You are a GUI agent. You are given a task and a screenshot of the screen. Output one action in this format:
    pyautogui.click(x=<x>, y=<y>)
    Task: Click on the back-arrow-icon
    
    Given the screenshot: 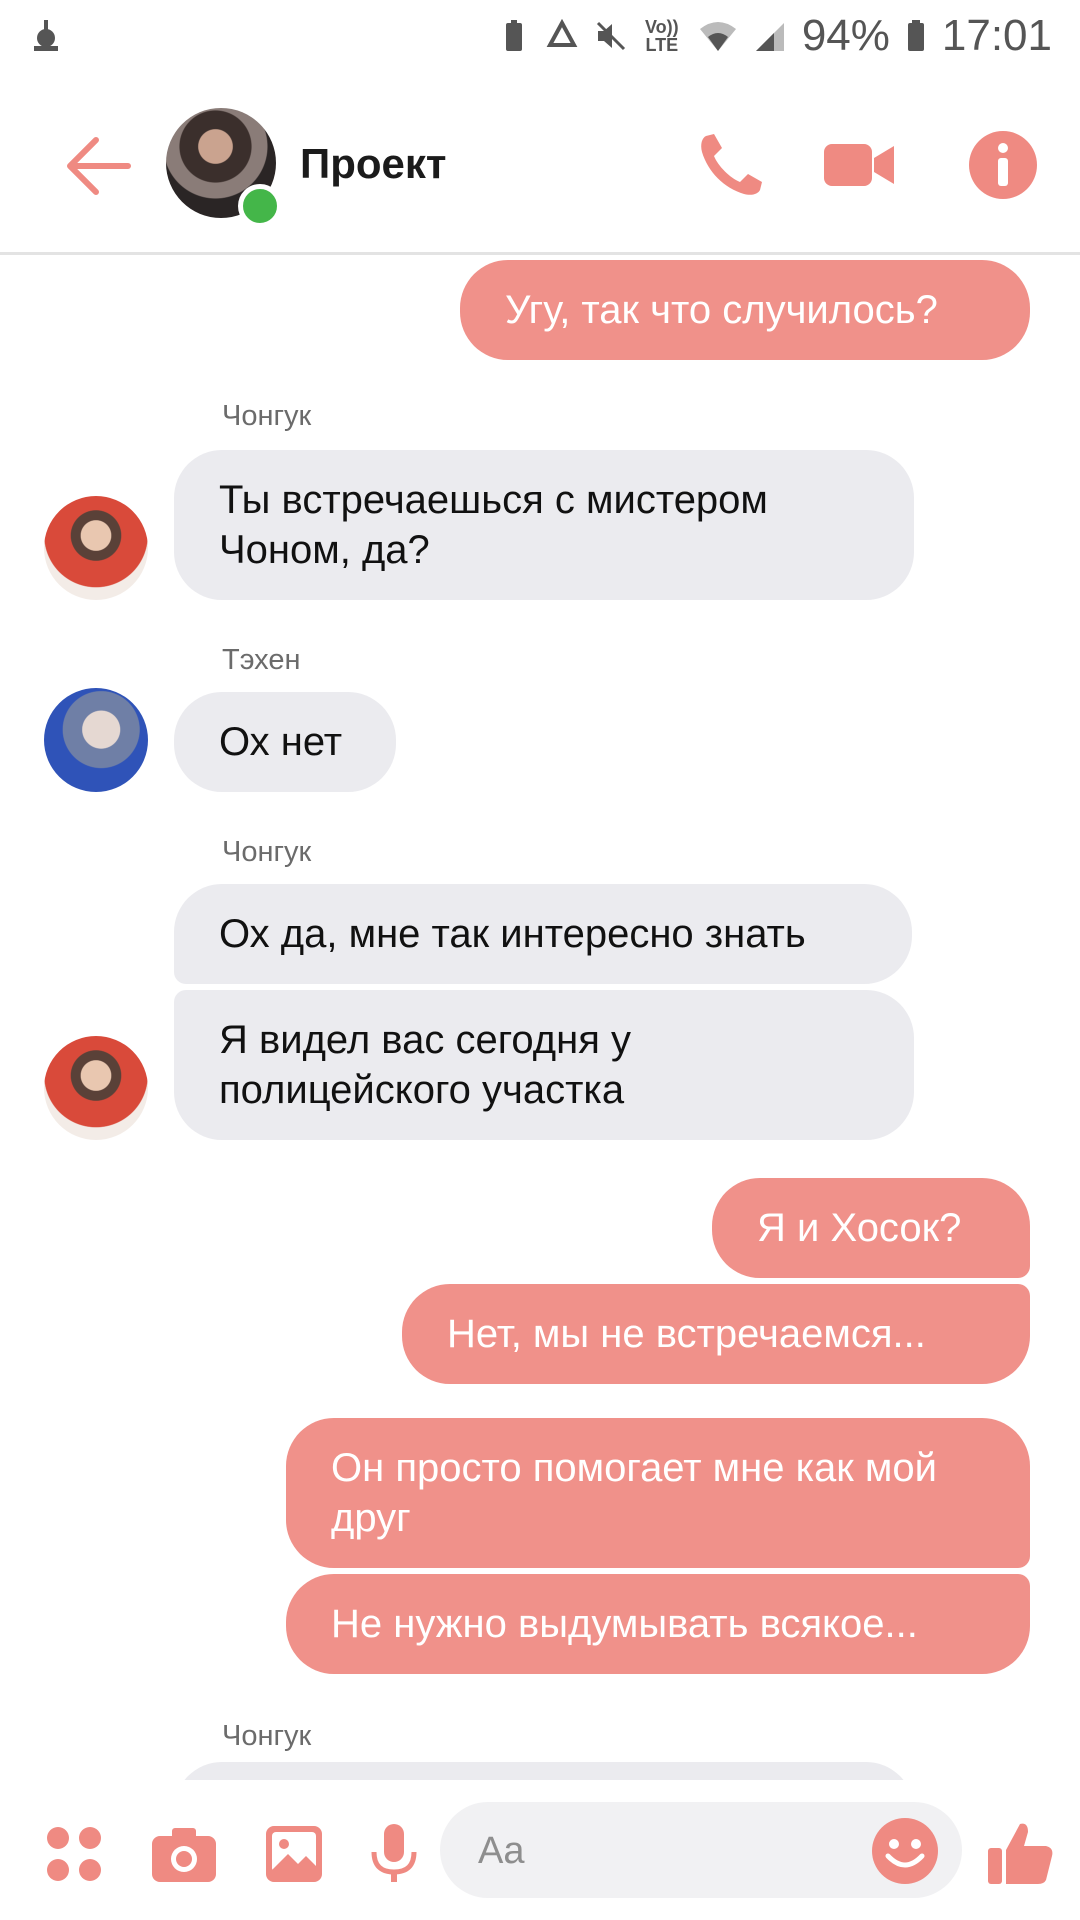 What is the action you would take?
    pyautogui.click(x=98, y=166)
    